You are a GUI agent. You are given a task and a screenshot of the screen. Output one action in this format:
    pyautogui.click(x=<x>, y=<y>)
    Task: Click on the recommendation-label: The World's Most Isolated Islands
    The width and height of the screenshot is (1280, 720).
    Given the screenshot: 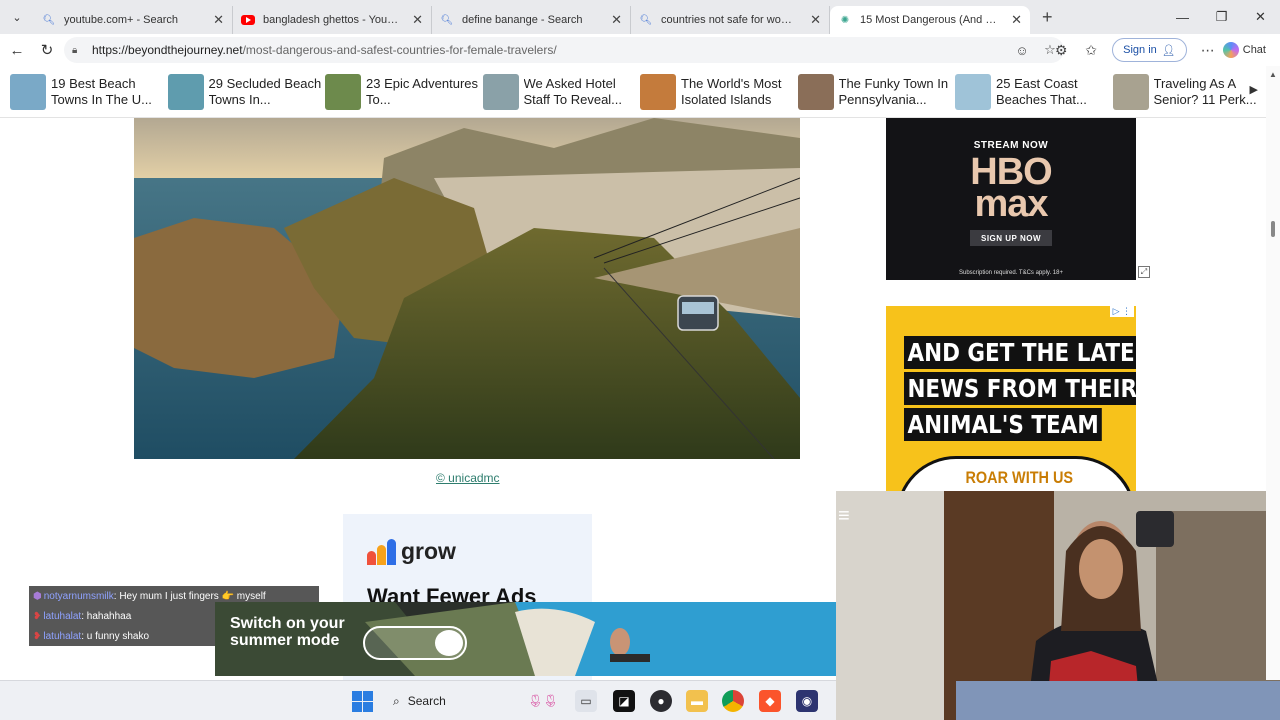 What is the action you would take?
    pyautogui.click(x=731, y=91)
    